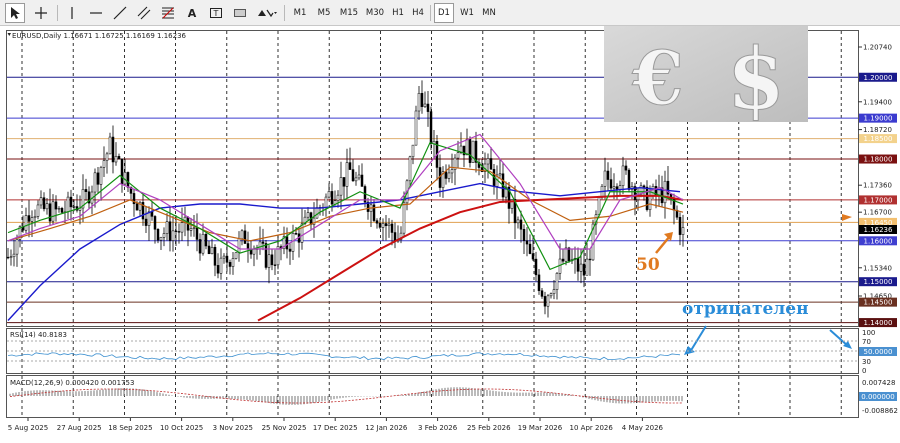  What do you see at coordinates (878, 323) in the screenshot?
I see `level-tag-label: 1.14000` at bounding box center [878, 323].